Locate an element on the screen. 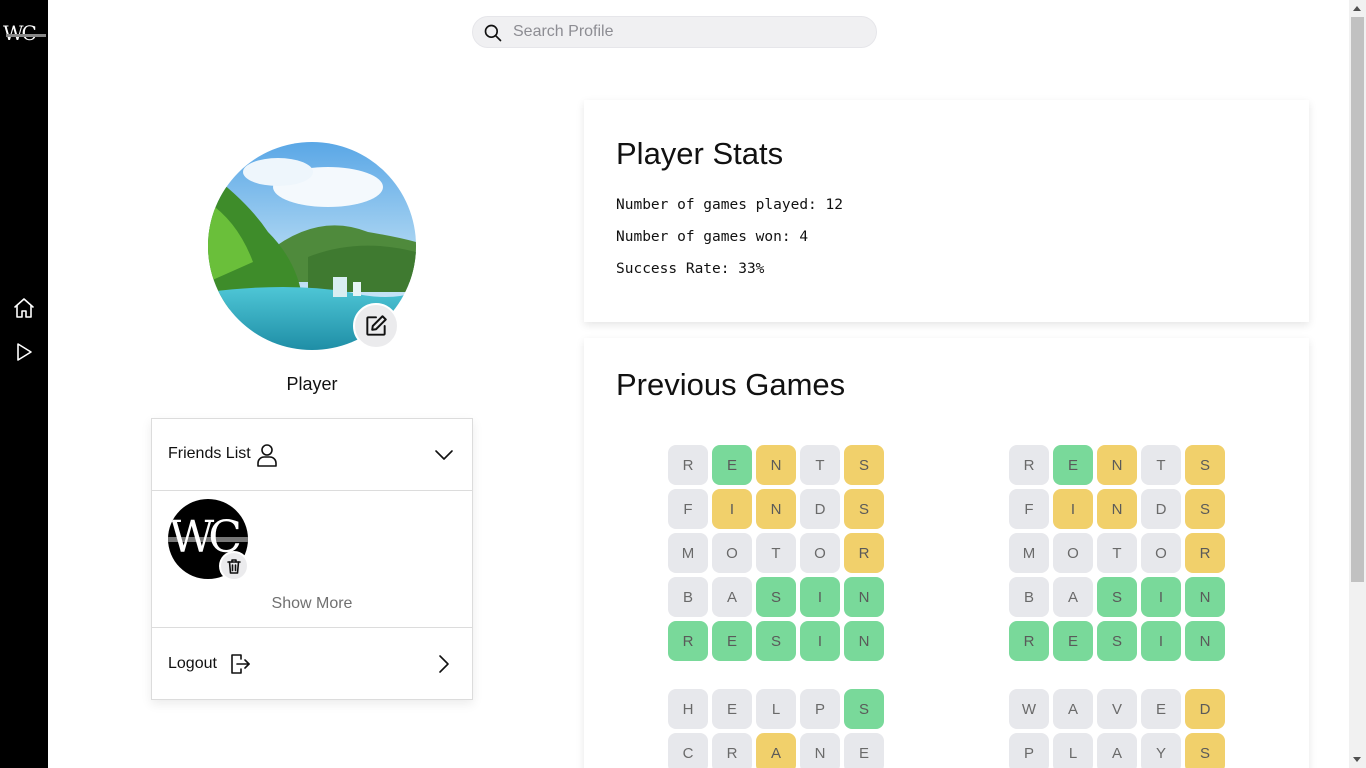 This screenshot has width=1366, height=768. scrollbar-thumb is located at coordinates (1357, 299).